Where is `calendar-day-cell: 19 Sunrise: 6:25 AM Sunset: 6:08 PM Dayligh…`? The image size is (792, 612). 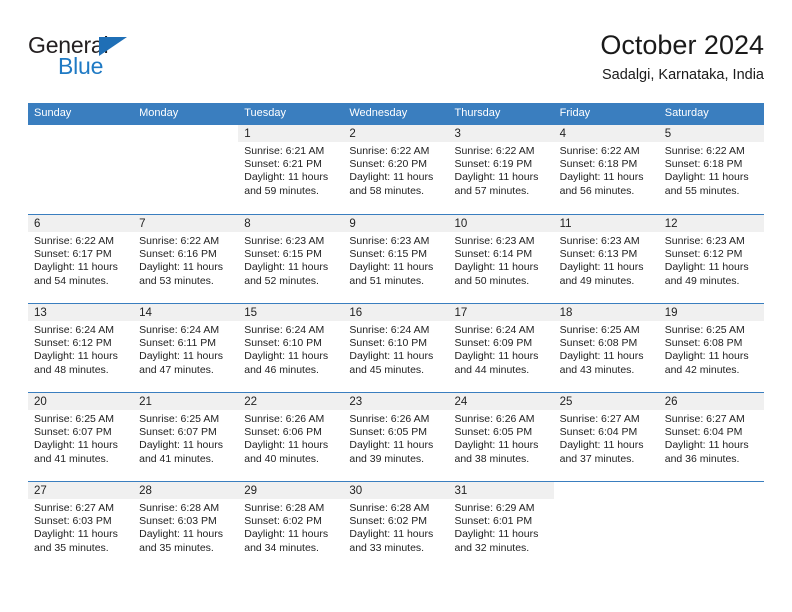 calendar-day-cell: 19 Sunrise: 6:25 AM Sunset: 6:08 PM Dayligh… is located at coordinates (711, 348).